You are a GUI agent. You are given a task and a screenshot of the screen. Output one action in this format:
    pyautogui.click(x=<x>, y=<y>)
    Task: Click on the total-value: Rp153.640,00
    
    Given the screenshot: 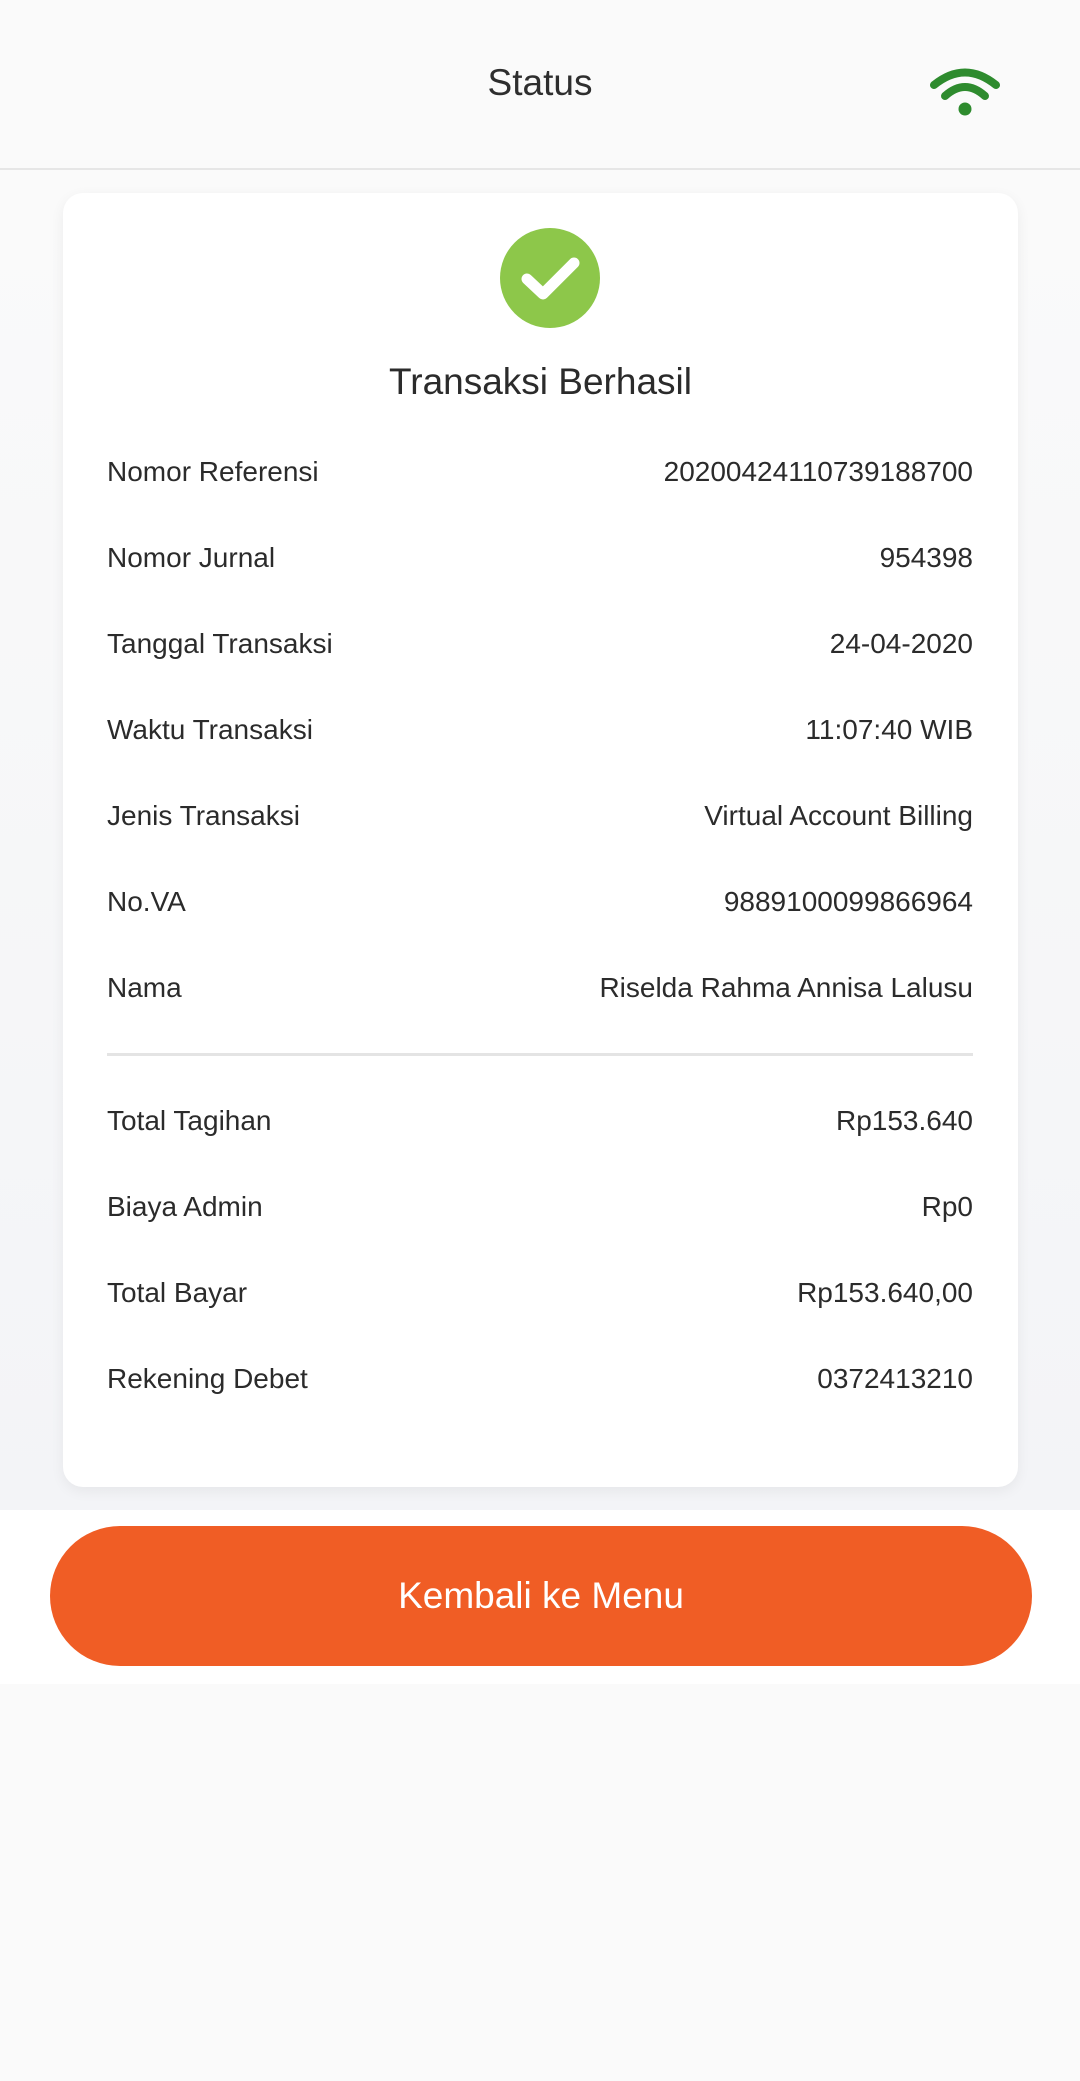 What is the action you would take?
    pyautogui.click(x=885, y=1292)
    